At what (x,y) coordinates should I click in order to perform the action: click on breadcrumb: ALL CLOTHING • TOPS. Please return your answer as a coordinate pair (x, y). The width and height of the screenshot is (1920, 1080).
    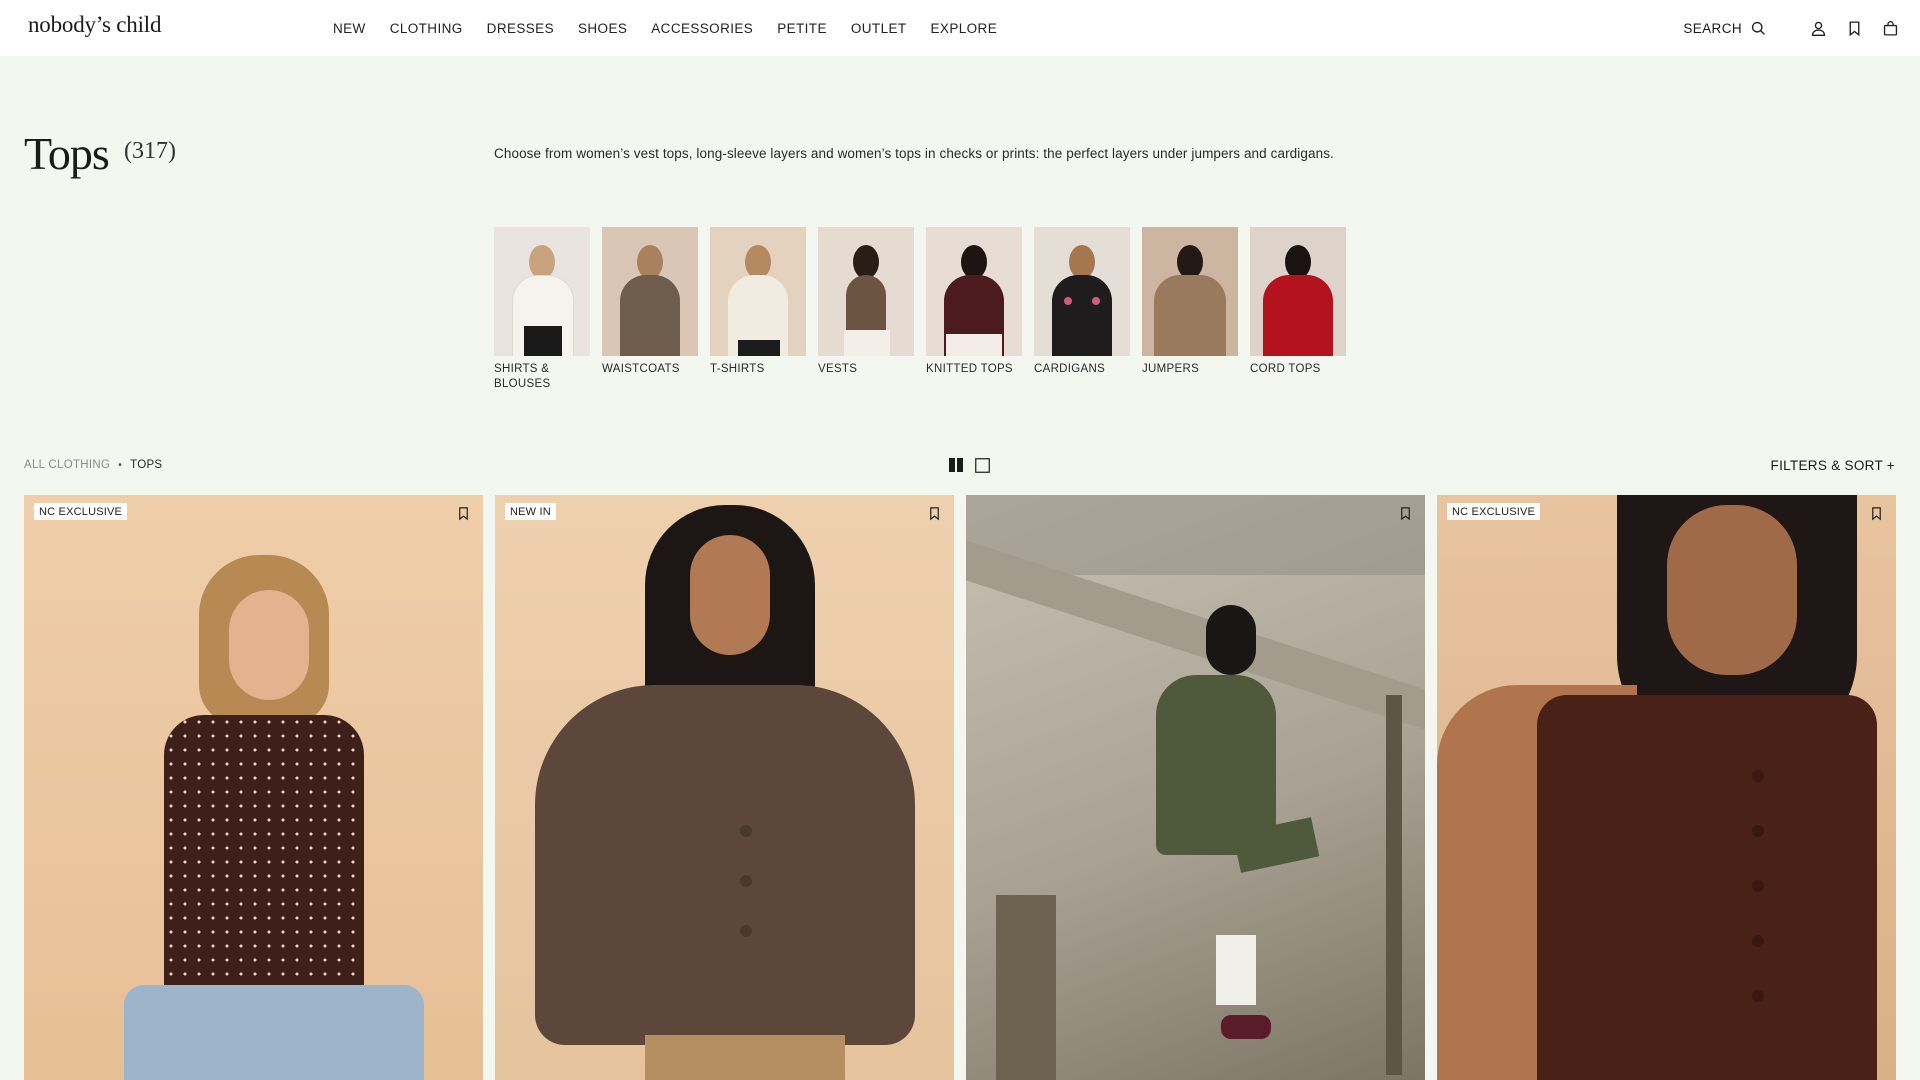
    Looking at the image, I should click on (93, 465).